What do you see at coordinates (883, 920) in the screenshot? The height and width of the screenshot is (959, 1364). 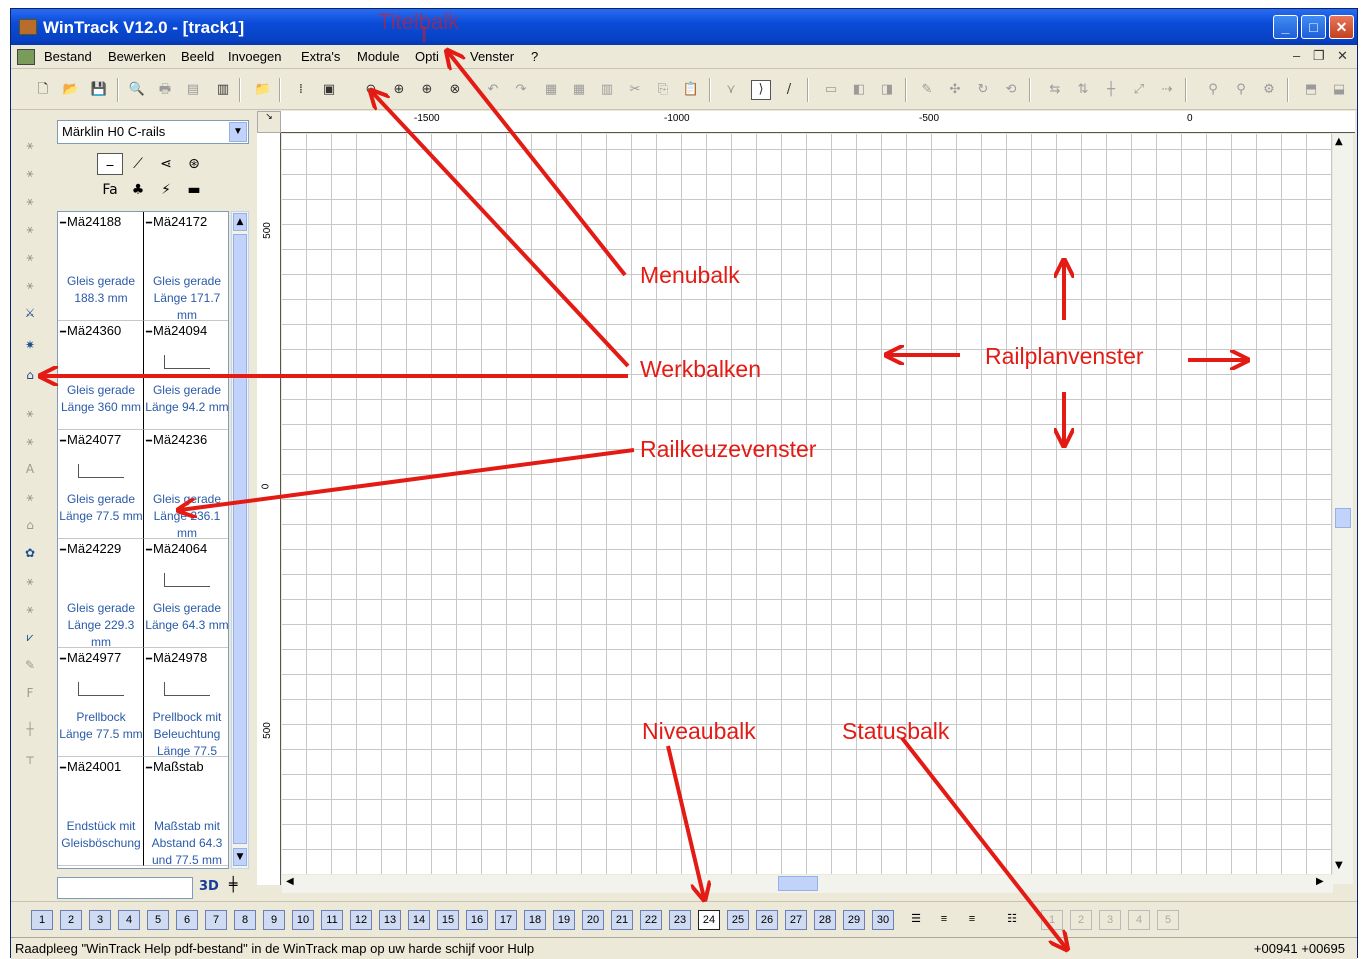 I see `level-button-30: 30` at bounding box center [883, 920].